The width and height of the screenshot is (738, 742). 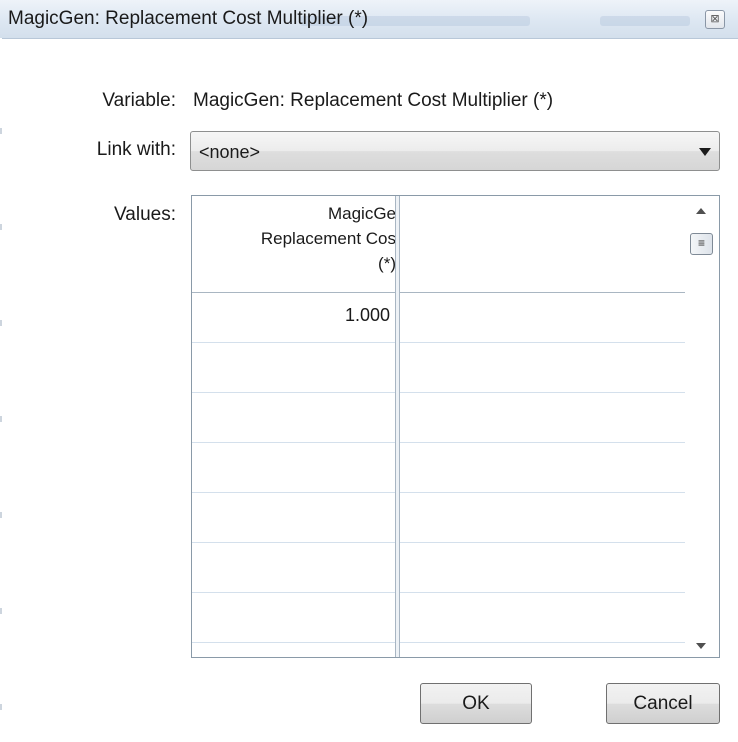 I want to click on cancel-button: Cancel, so click(x=663, y=703).